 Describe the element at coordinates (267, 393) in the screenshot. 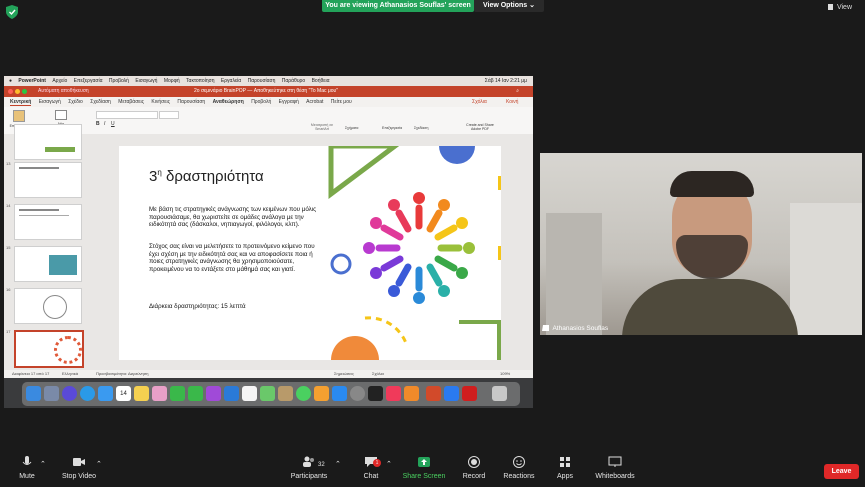

I see `maps-icon` at that location.